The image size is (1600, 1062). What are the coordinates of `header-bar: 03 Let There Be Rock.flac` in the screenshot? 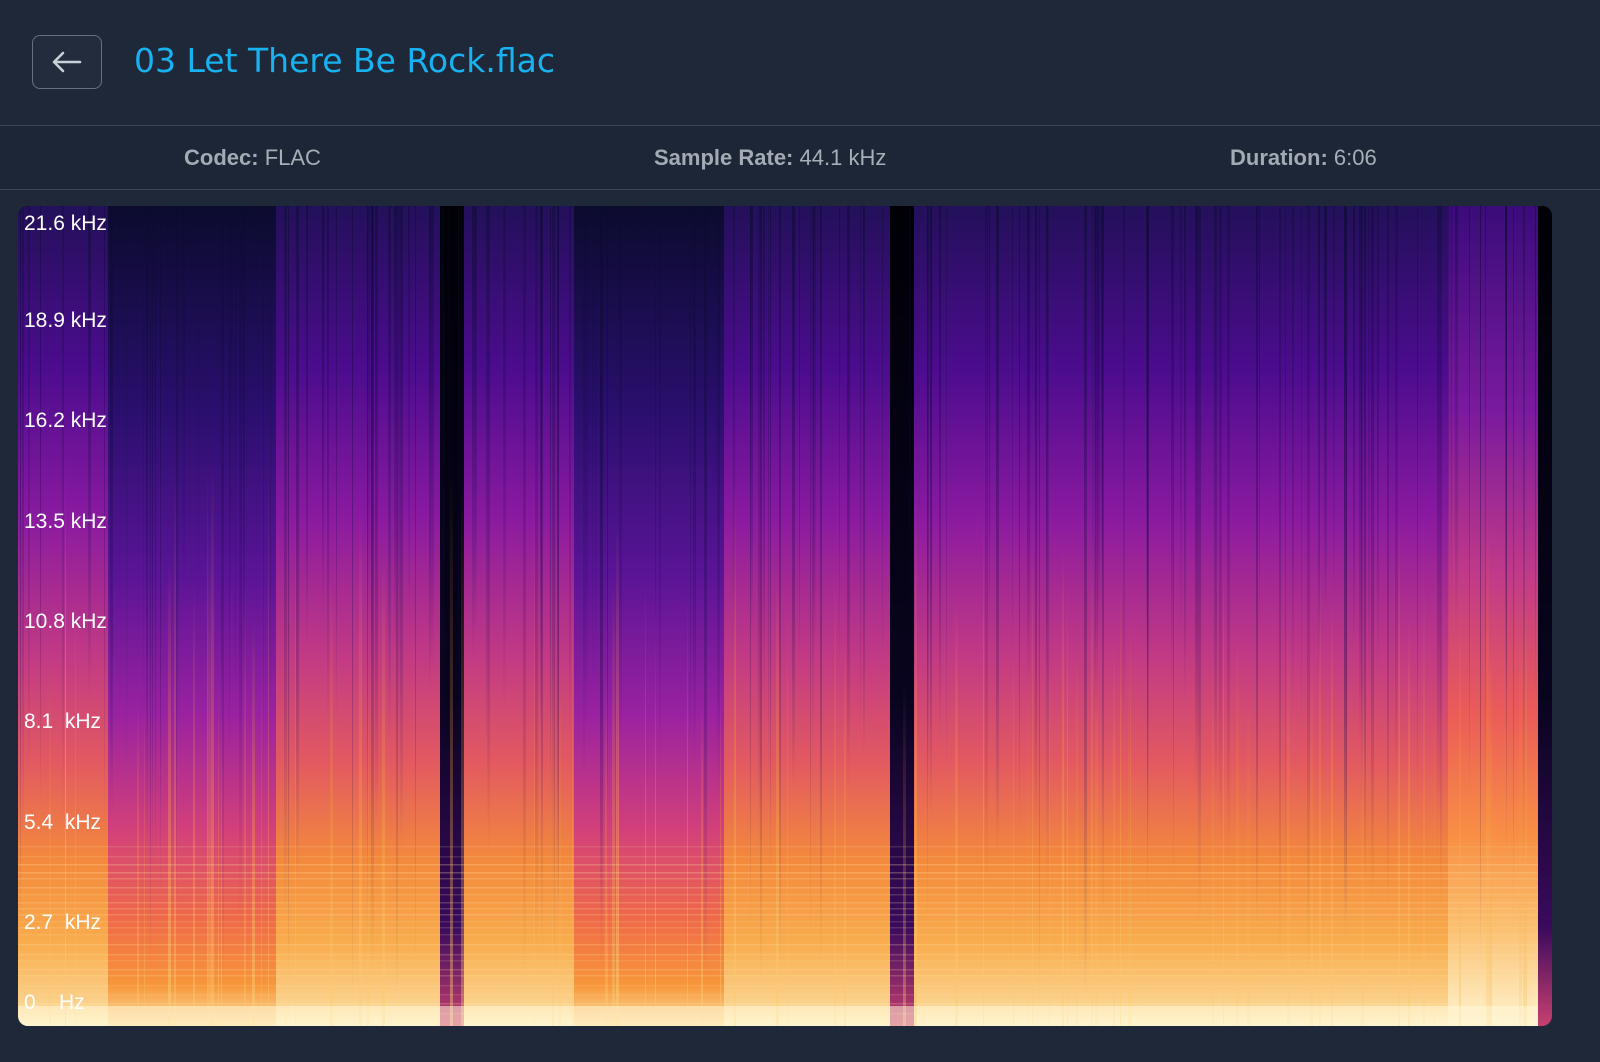 It's located at (800, 63).